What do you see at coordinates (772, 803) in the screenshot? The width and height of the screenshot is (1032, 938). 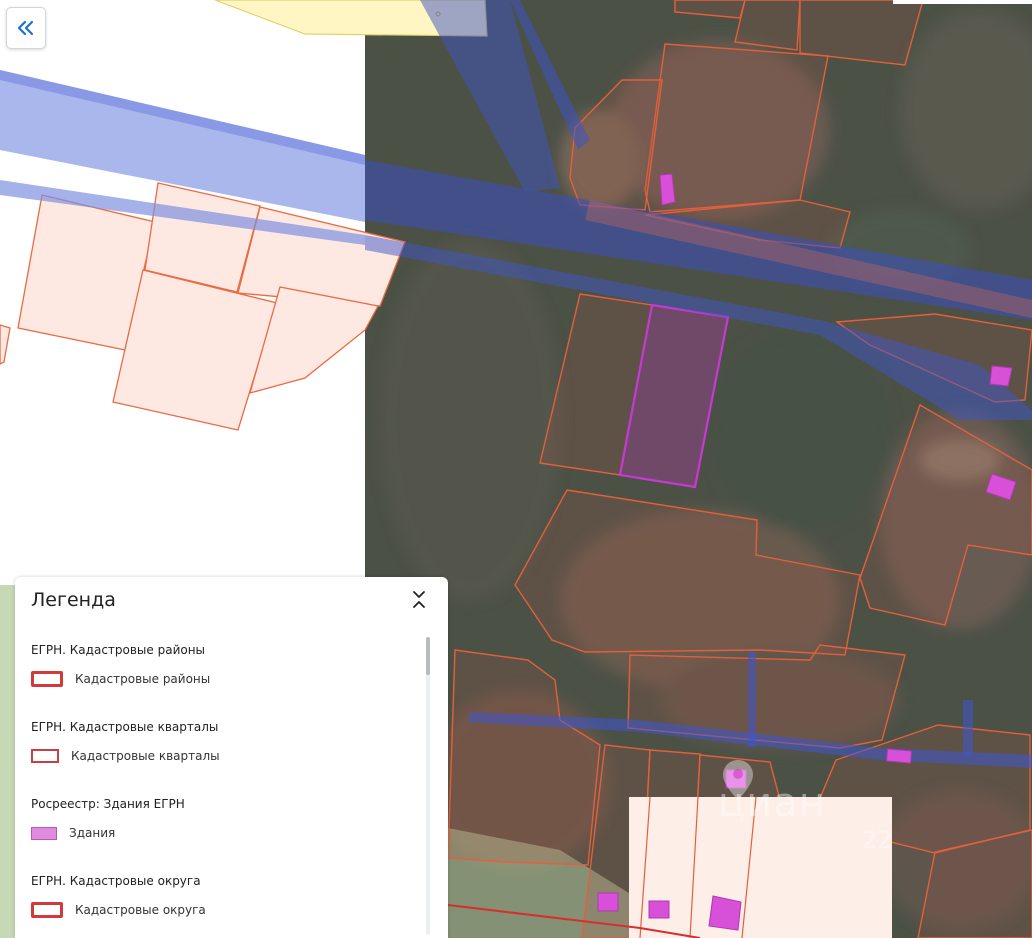 I see `watermark-text: циан` at bounding box center [772, 803].